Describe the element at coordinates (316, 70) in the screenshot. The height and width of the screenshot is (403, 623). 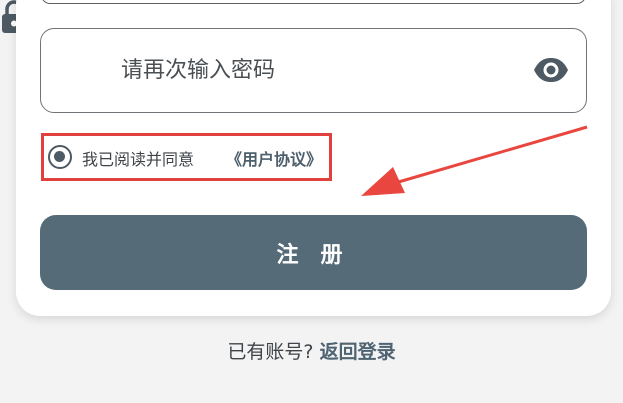
I see `confirm-password-input` at that location.